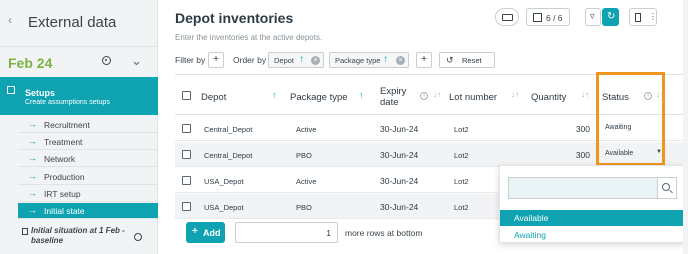  What do you see at coordinates (286, 232) in the screenshot?
I see `rows-count-input` at bounding box center [286, 232].